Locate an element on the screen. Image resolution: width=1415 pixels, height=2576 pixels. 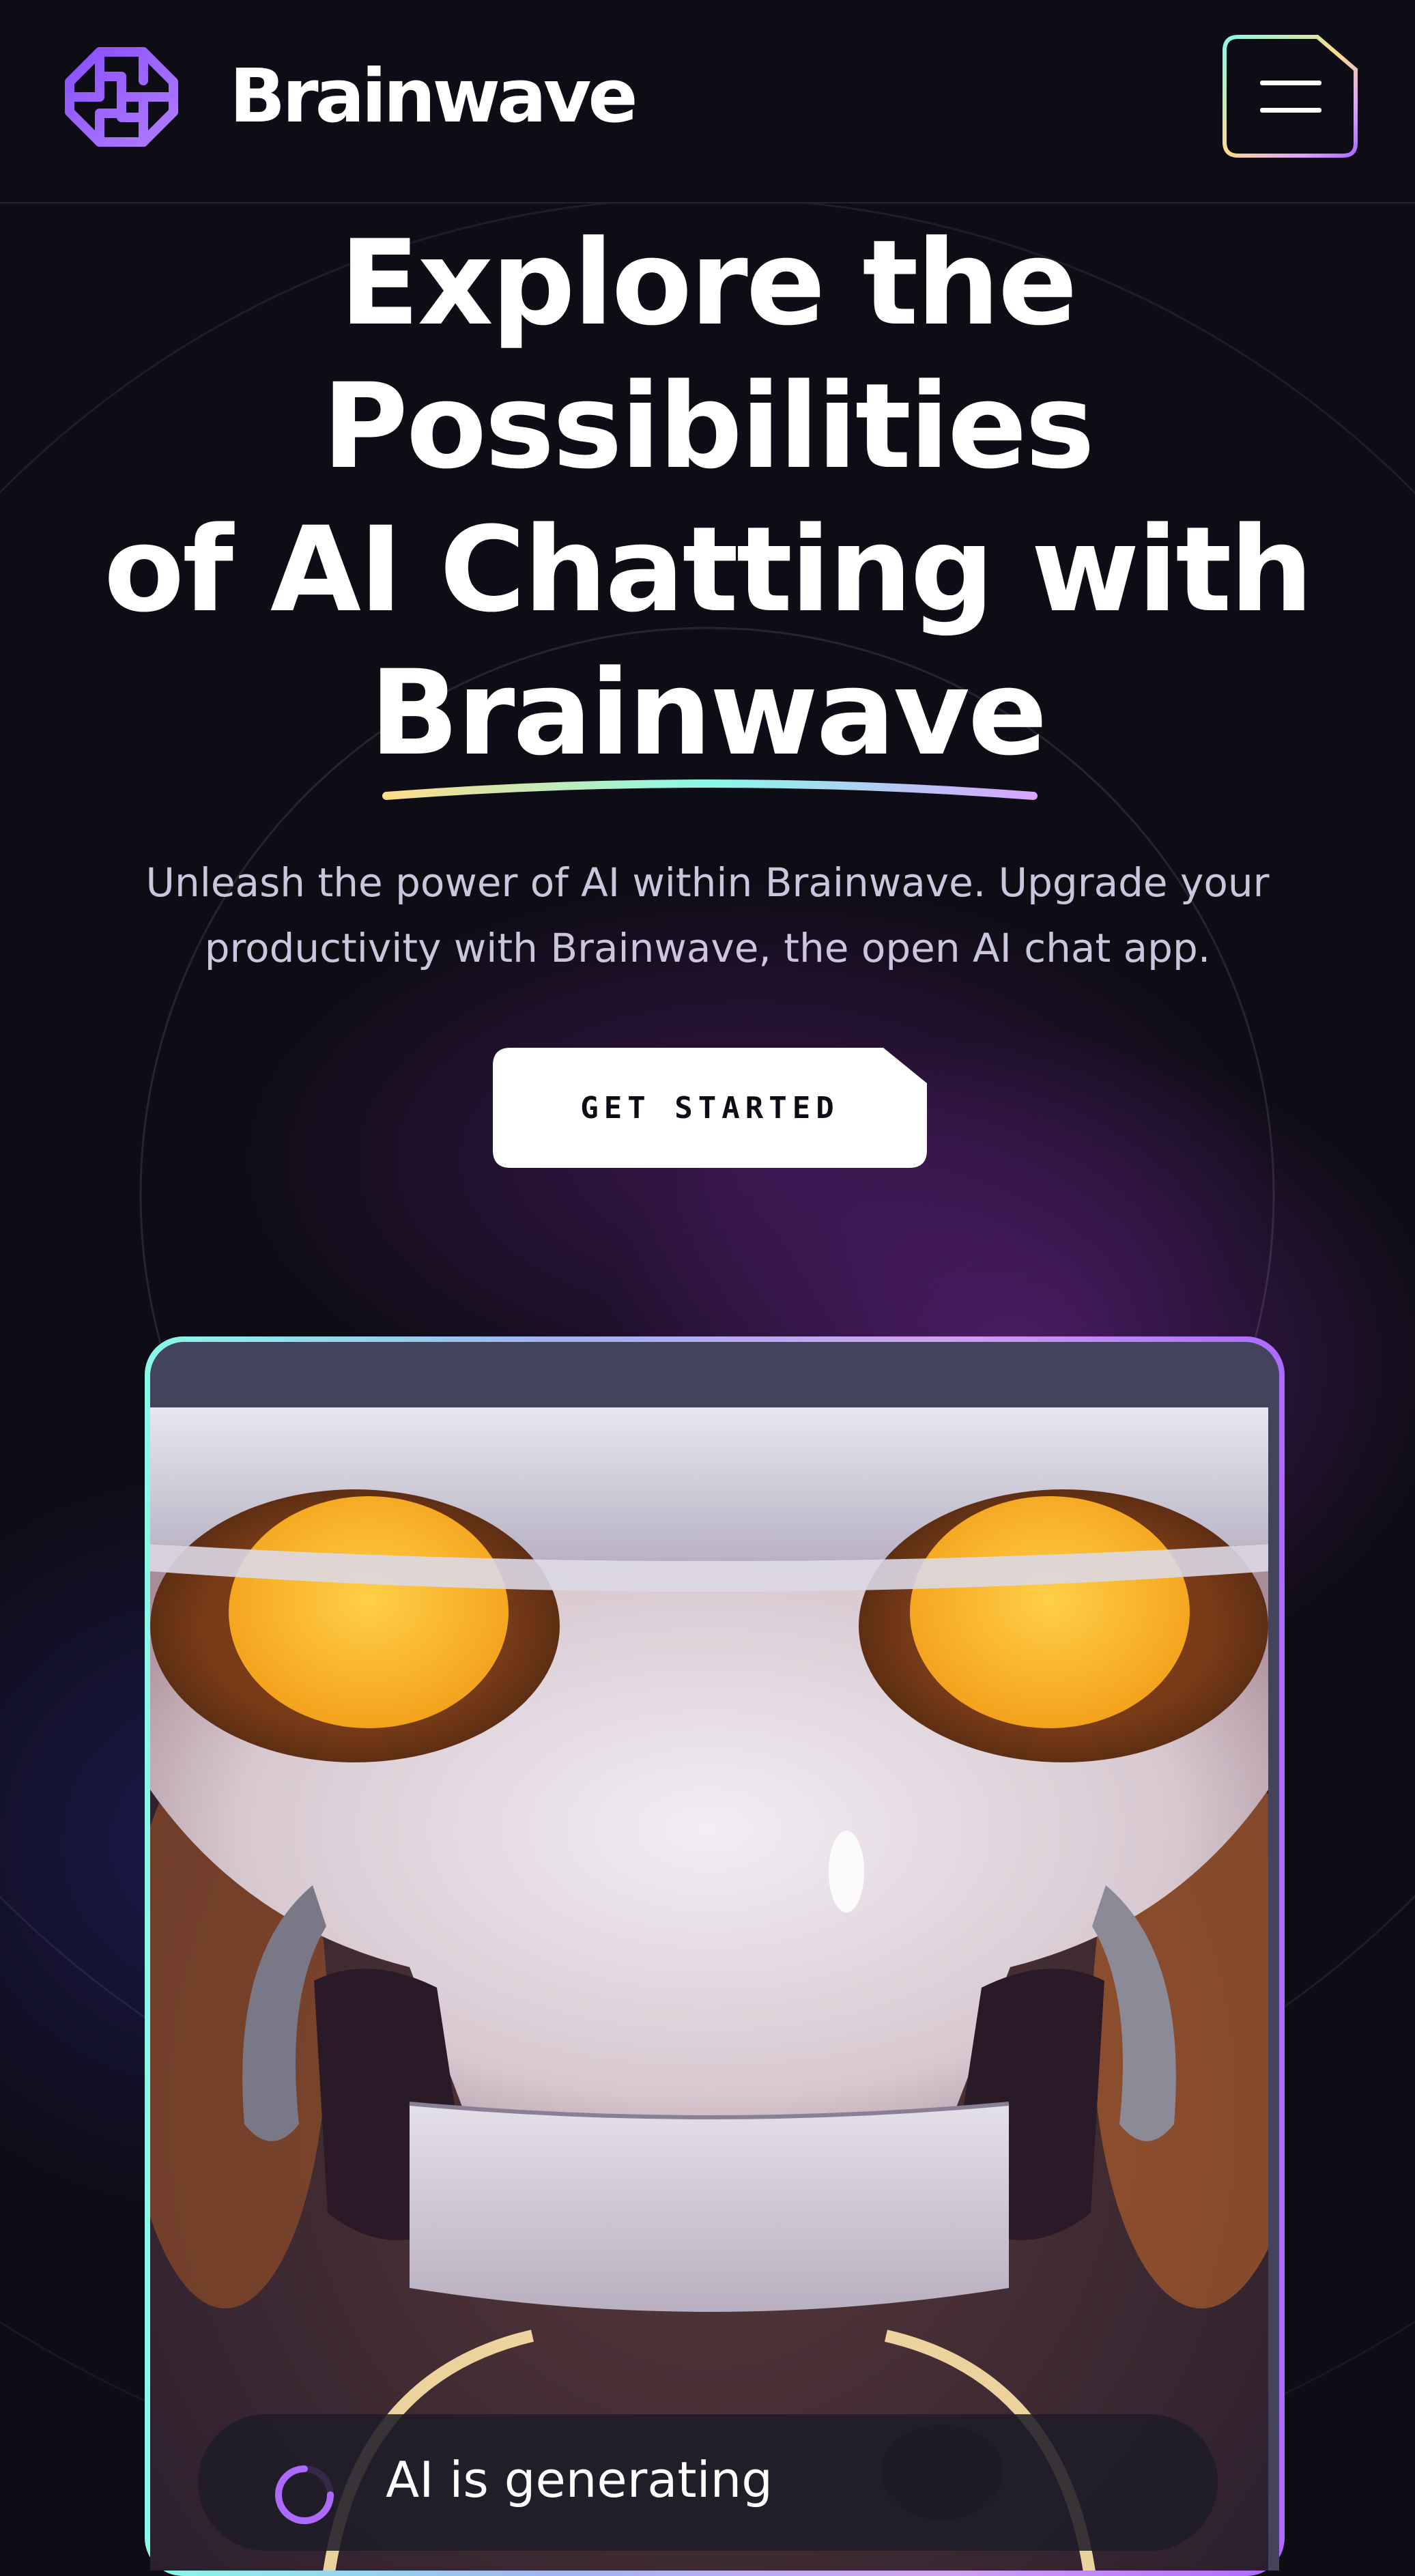
site-header: Brainwave is located at coordinates (707, 101).